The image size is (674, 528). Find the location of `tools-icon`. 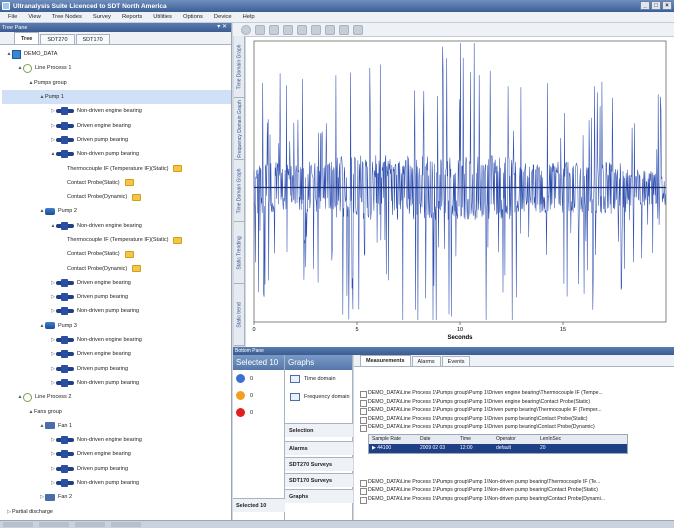

tools-icon is located at coordinates (358, 29).